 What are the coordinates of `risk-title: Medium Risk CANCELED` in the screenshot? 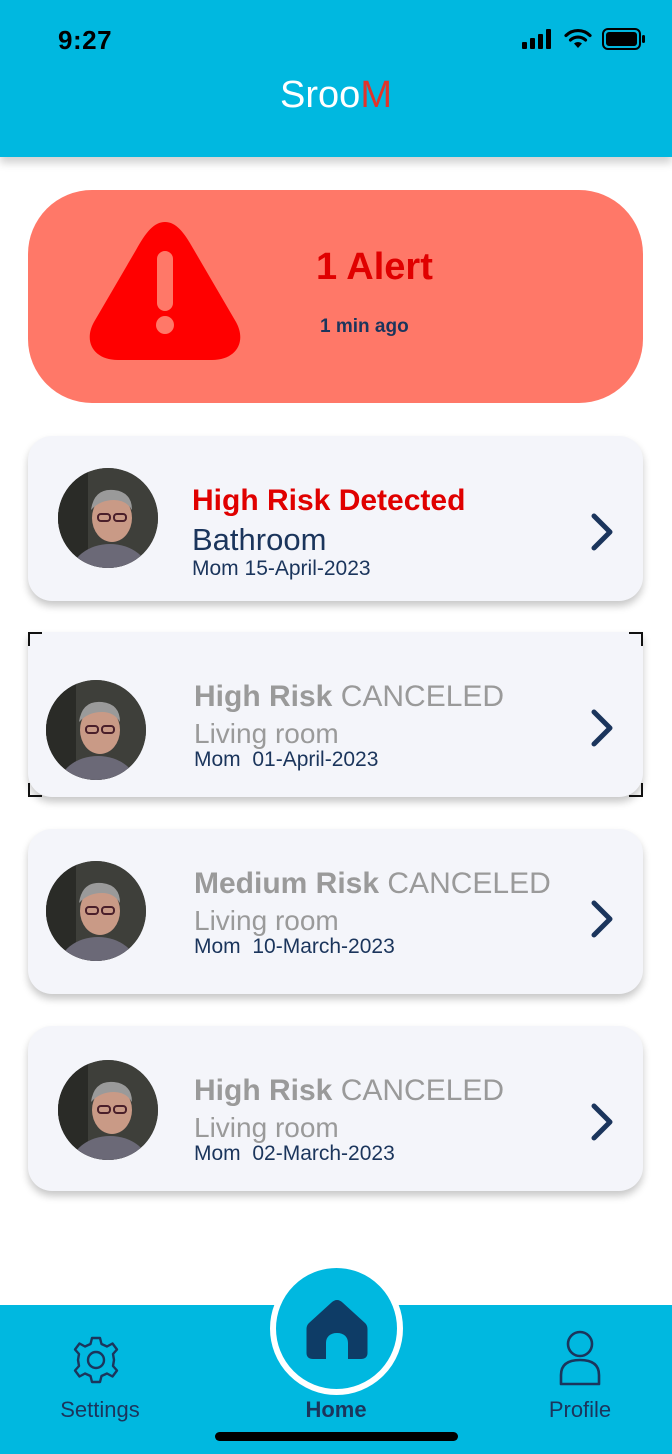 It's located at (372, 884).